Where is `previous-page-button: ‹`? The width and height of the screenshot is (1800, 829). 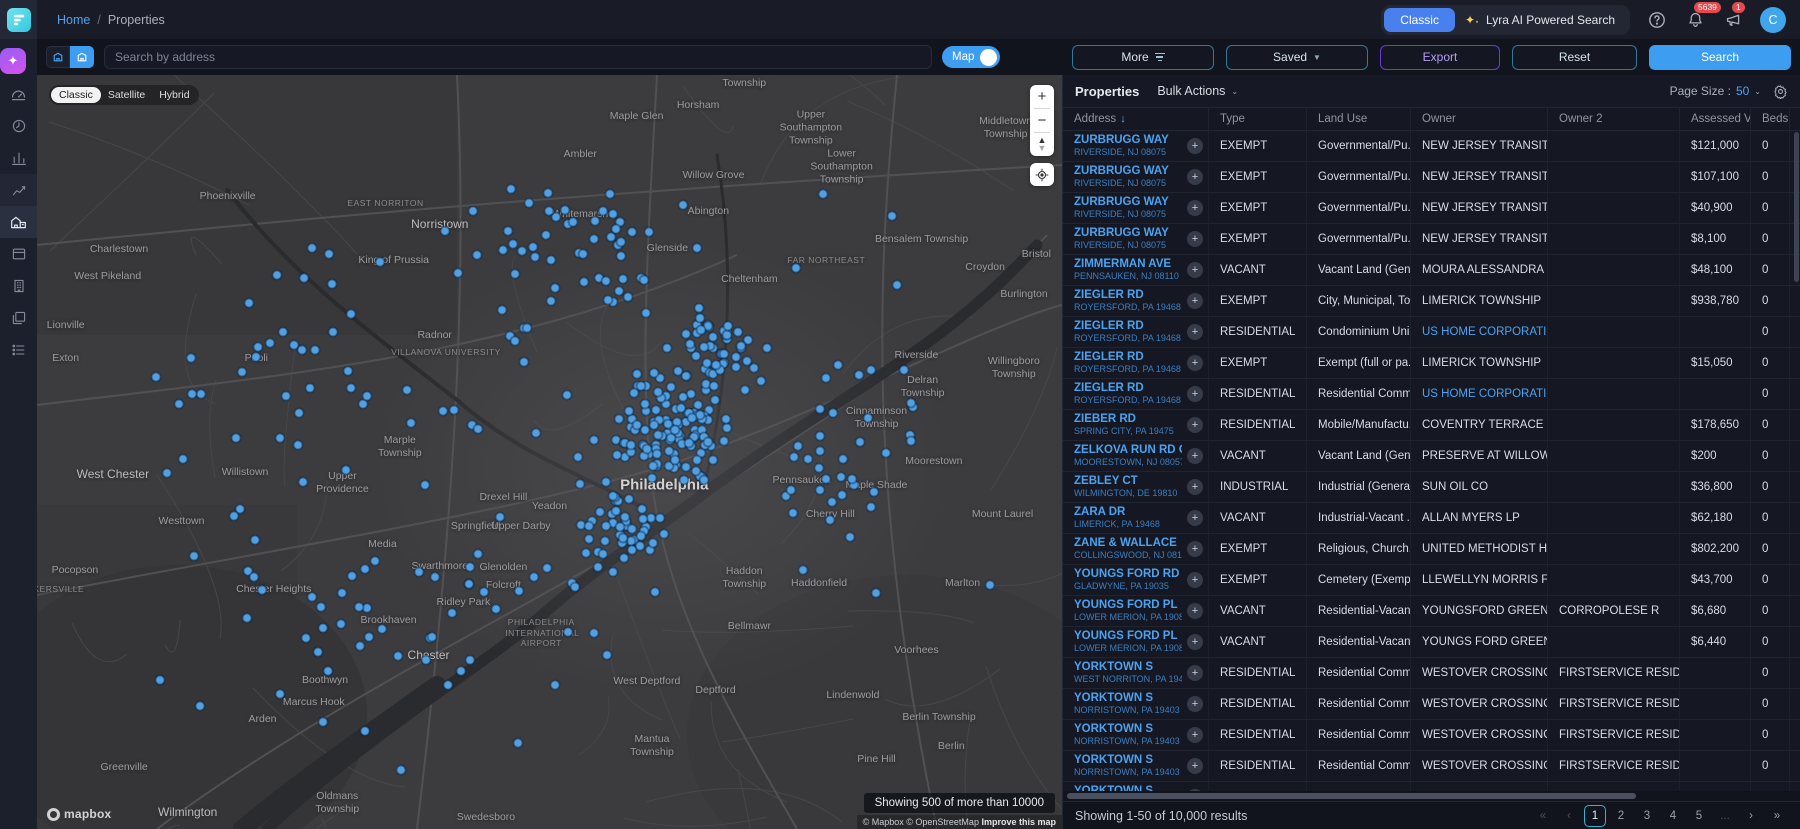
previous-page-button: ‹ is located at coordinates (1569, 816).